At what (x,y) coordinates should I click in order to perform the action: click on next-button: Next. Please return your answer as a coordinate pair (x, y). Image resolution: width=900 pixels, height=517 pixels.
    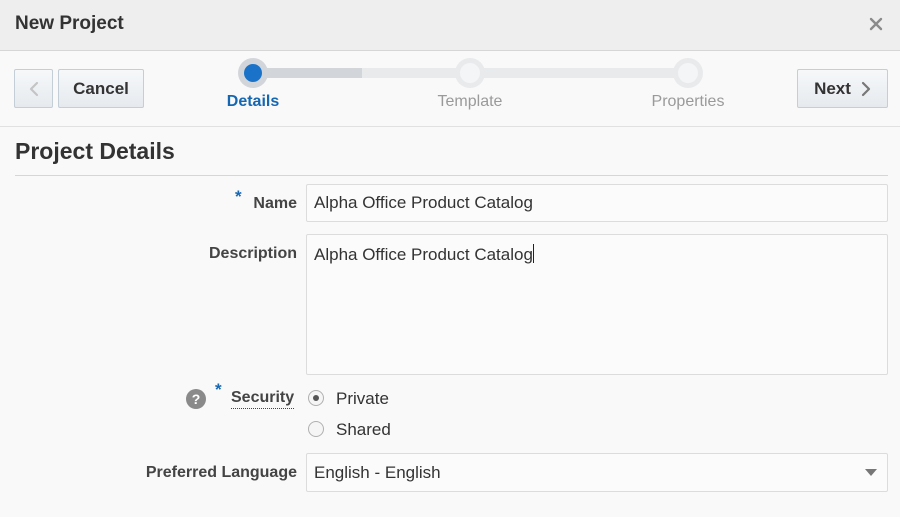
    Looking at the image, I should click on (842, 88).